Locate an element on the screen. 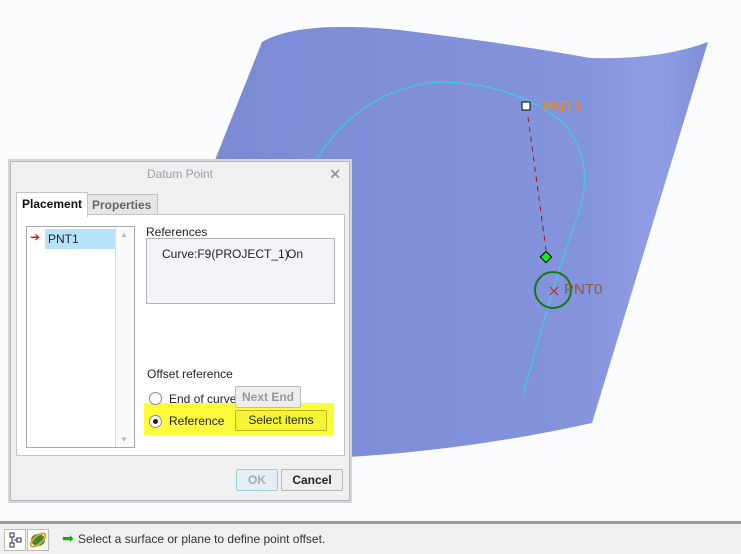 This screenshot has height=554, width=741. scroll-up-icon: ▲ is located at coordinates (124, 234).